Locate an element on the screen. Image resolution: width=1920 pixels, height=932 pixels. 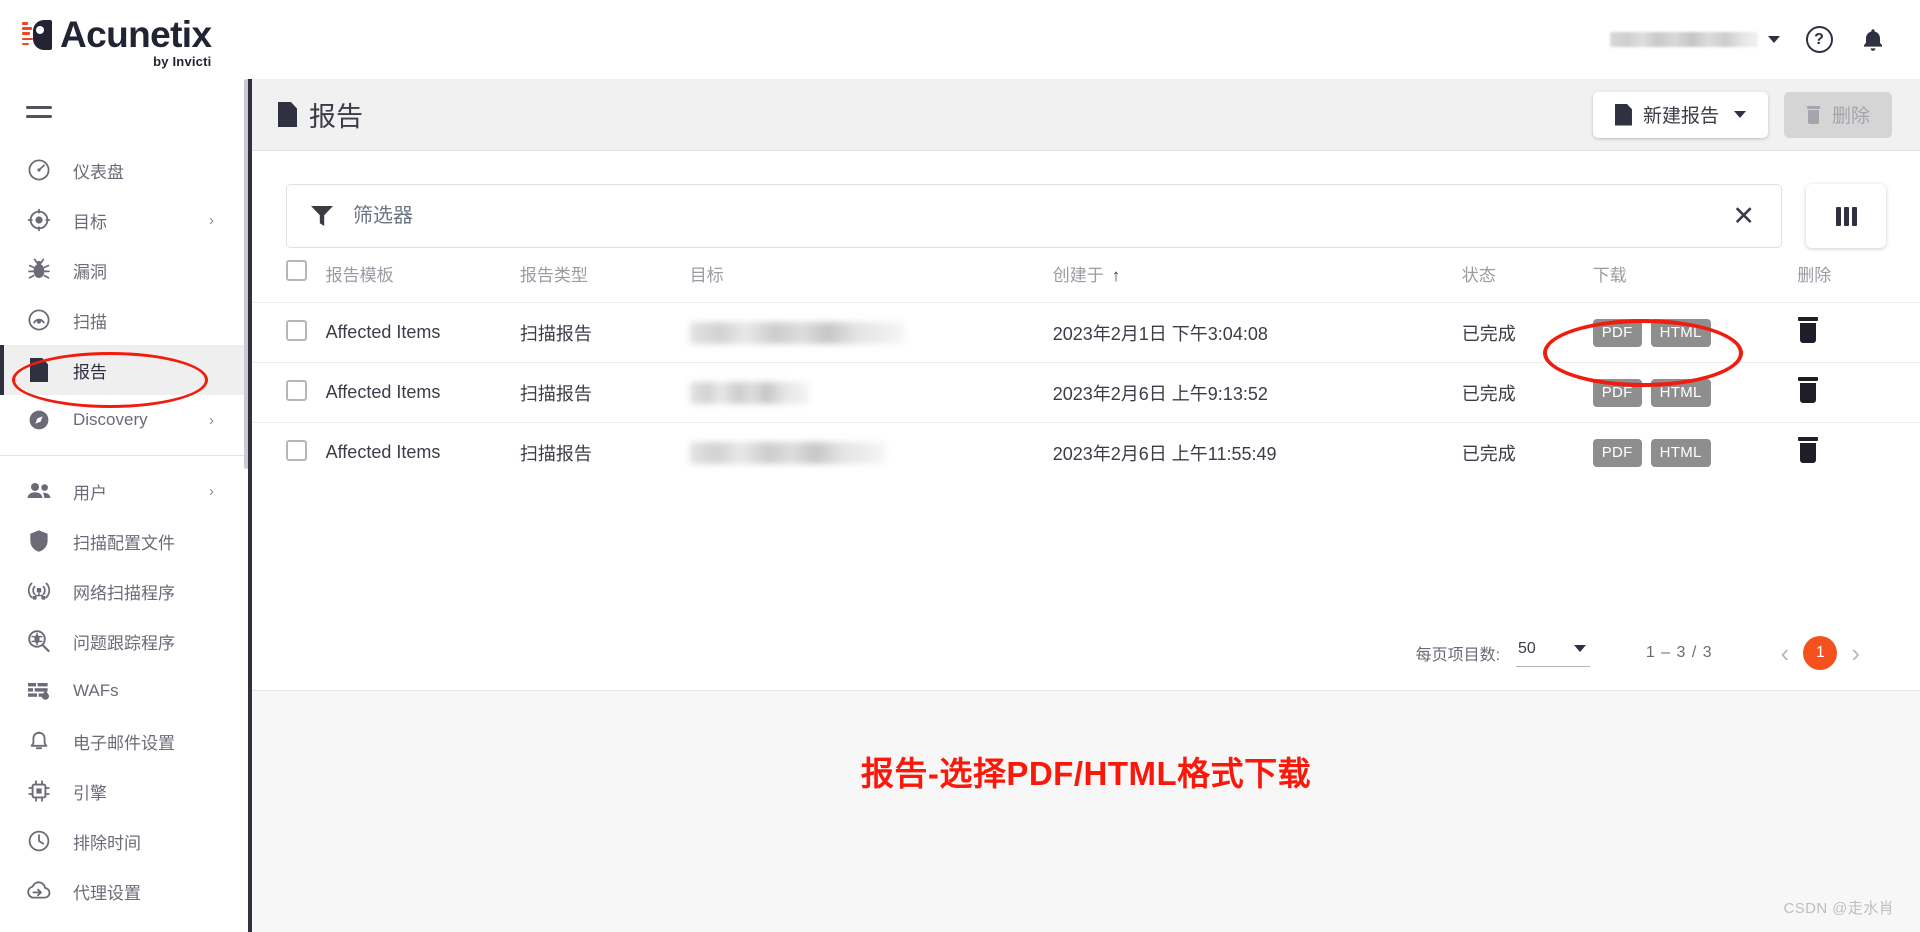
sidebar-item-email-settings: 电子邮件设置 is located at coordinates (124, 741).